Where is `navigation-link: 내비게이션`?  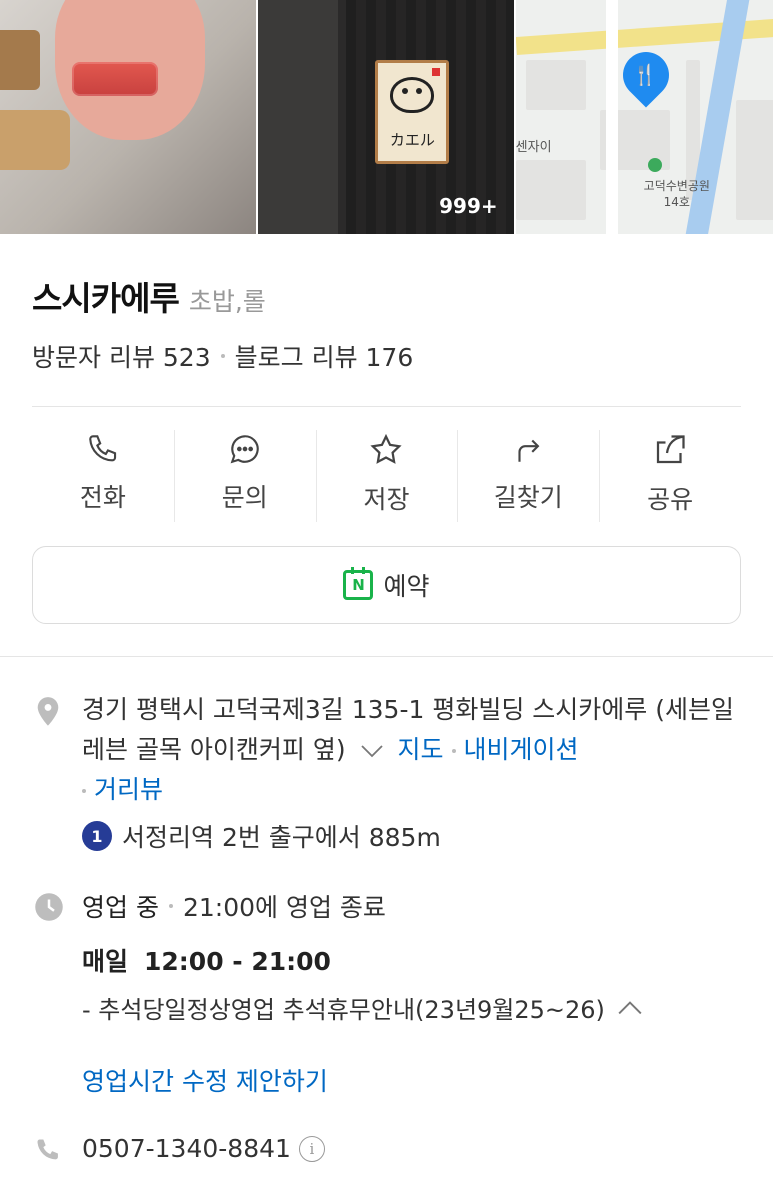
navigation-link: 내비게이션 is located at coordinates (521, 749).